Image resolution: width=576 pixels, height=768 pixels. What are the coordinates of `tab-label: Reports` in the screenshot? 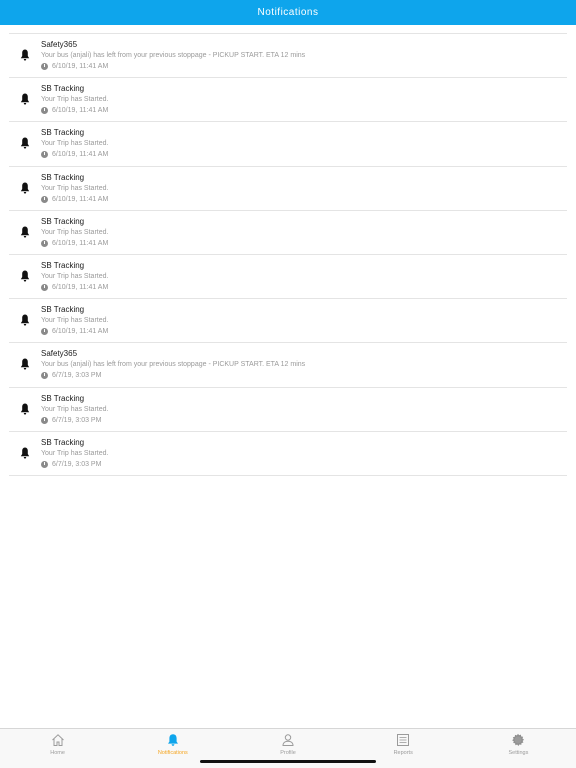 It's located at (403, 753).